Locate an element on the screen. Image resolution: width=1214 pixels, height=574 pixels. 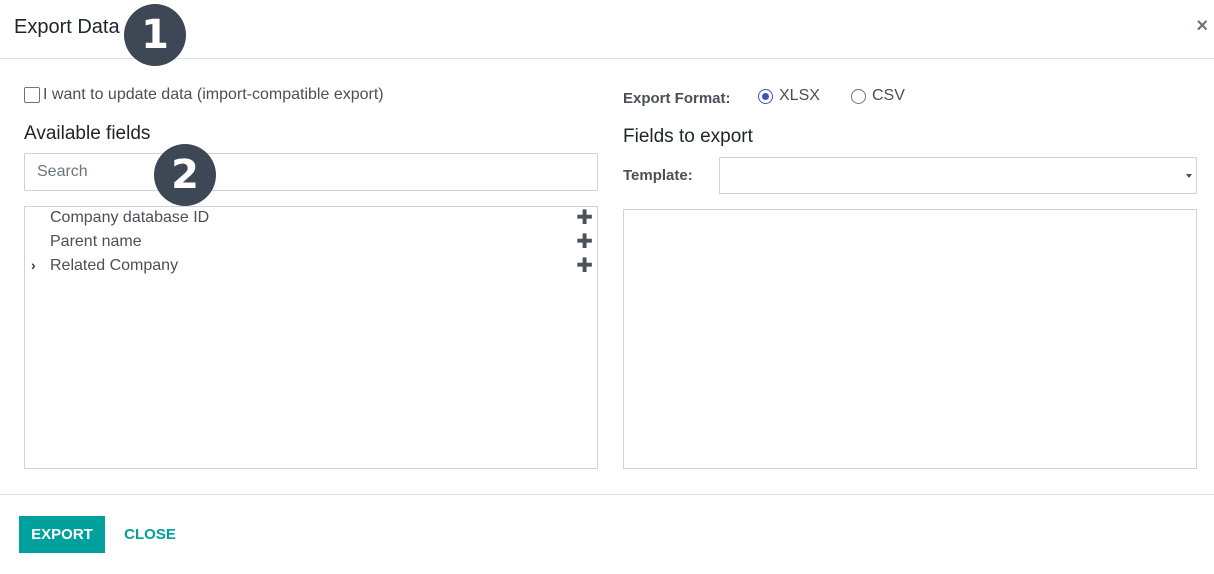
xlsx-radio is located at coordinates (765, 96).